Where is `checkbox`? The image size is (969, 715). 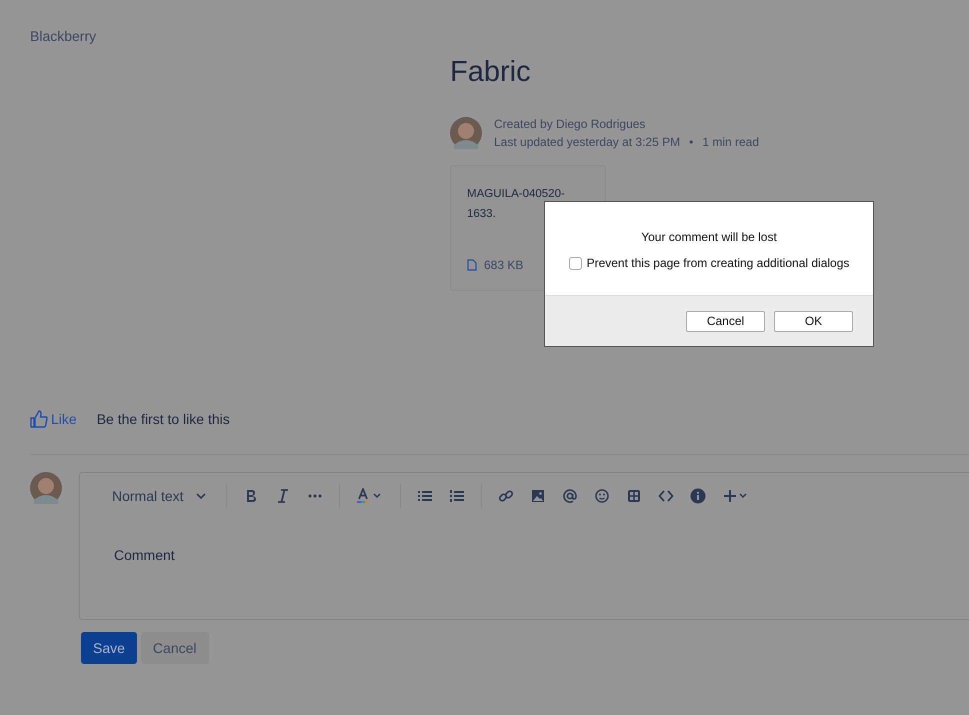 checkbox is located at coordinates (575, 263).